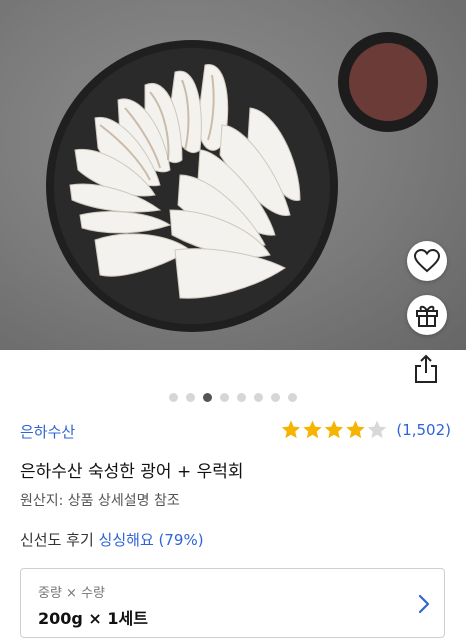 Image resolution: width=466 pixels, height=643 pixels. What do you see at coordinates (47, 431) in the screenshot?
I see `seller-link: 은하수산` at bounding box center [47, 431].